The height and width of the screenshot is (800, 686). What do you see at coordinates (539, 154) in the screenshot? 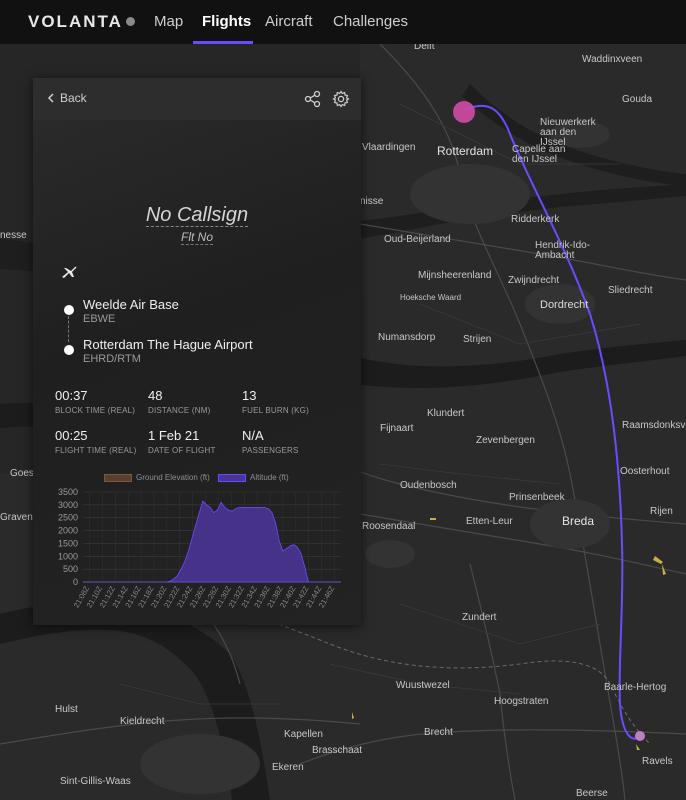
I see `map-label: Capelle aan den IJssel` at bounding box center [539, 154].